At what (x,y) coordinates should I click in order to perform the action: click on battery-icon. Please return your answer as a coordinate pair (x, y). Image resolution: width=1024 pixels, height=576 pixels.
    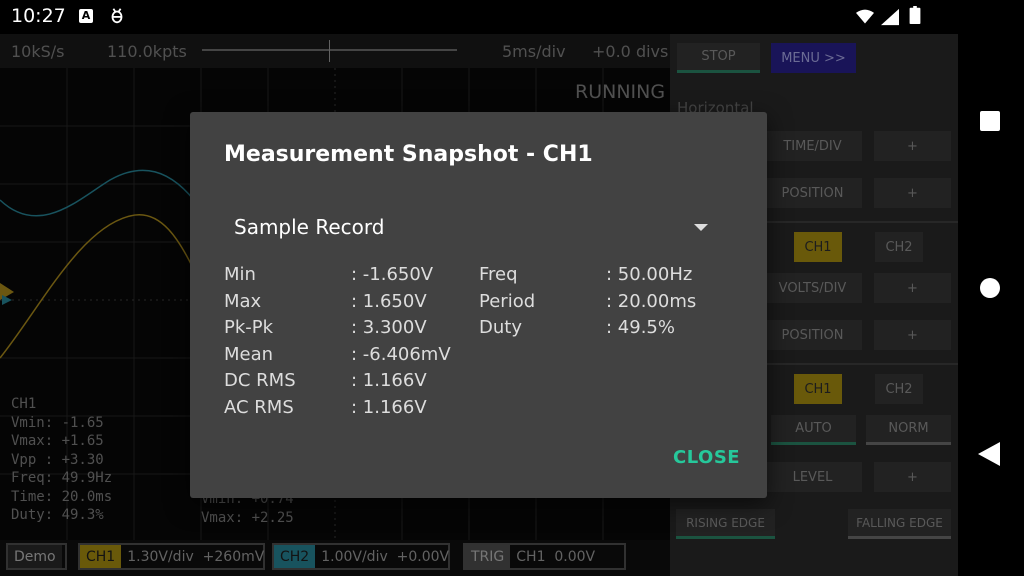
    Looking at the image, I should click on (915, 15).